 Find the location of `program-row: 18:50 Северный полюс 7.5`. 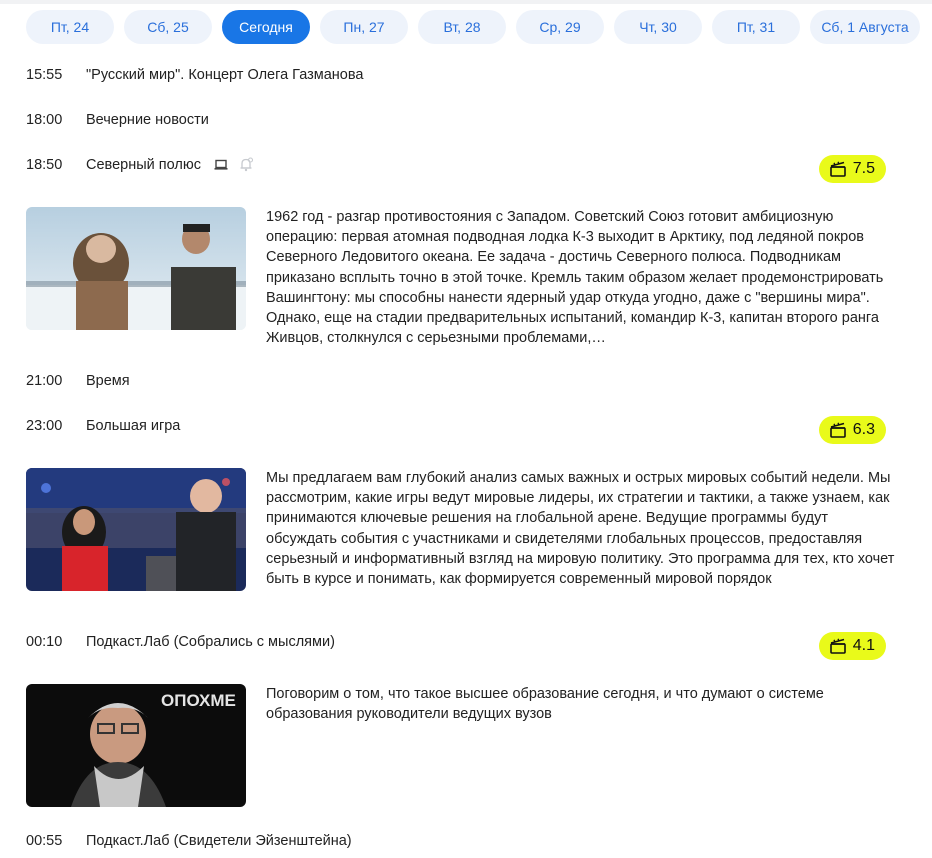

program-row: 18:50 Северный полюс 7.5 is located at coordinates (456, 169).